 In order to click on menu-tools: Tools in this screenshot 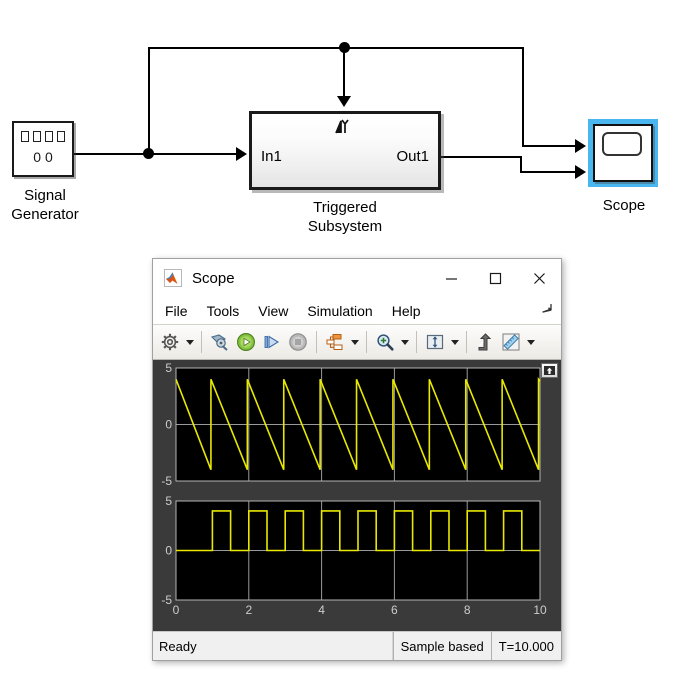, I will do `click(223, 311)`.